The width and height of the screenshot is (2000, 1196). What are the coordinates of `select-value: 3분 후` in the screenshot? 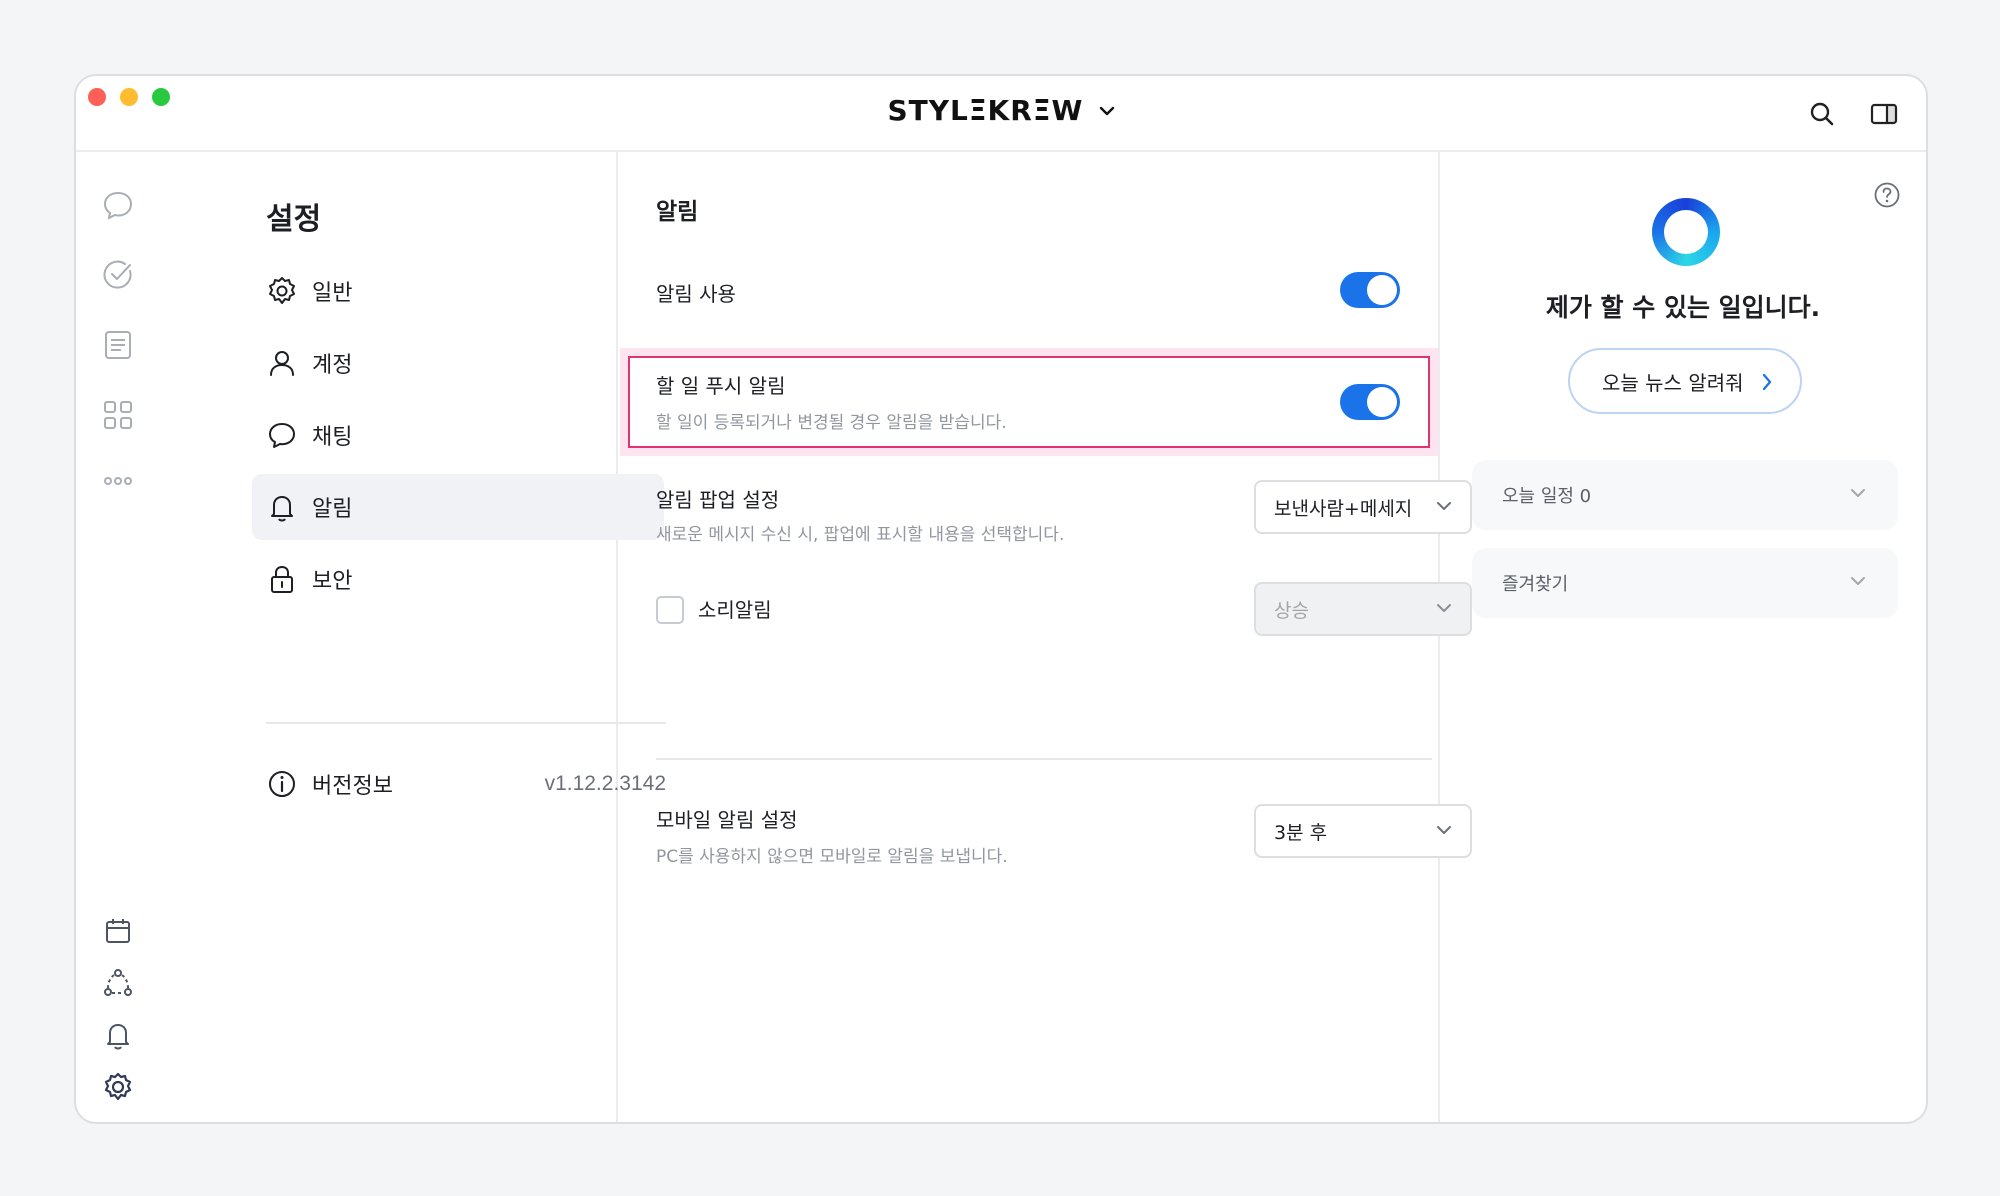 It's located at (1301, 832).